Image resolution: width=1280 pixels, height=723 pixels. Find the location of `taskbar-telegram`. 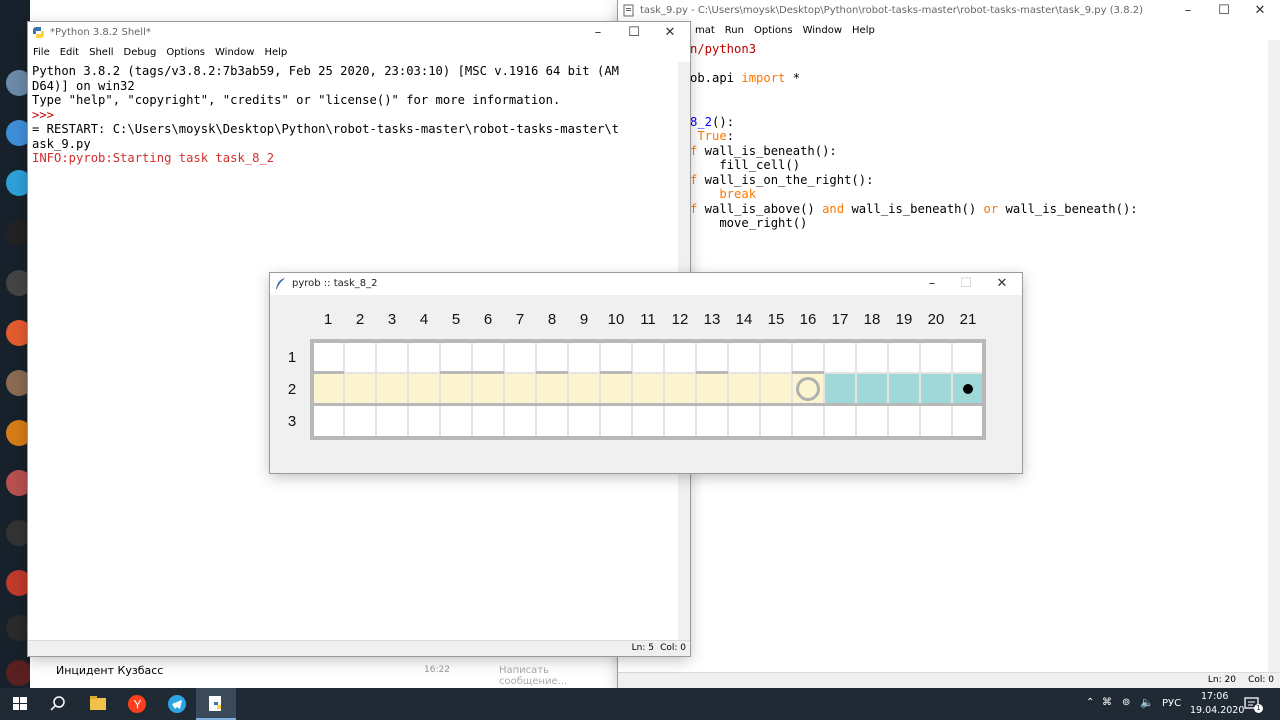

taskbar-telegram is located at coordinates (177, 704).